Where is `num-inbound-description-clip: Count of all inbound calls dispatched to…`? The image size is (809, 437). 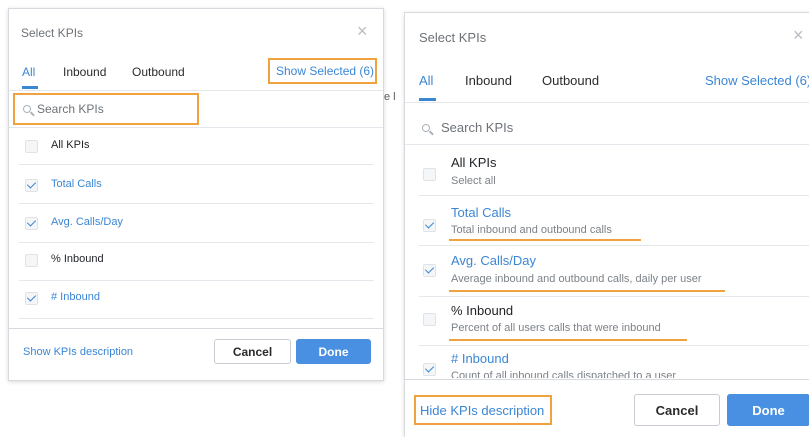
num-inbound-description-clip: Count of all inbound calls dispatched to… is located at coordinates (616, 374).